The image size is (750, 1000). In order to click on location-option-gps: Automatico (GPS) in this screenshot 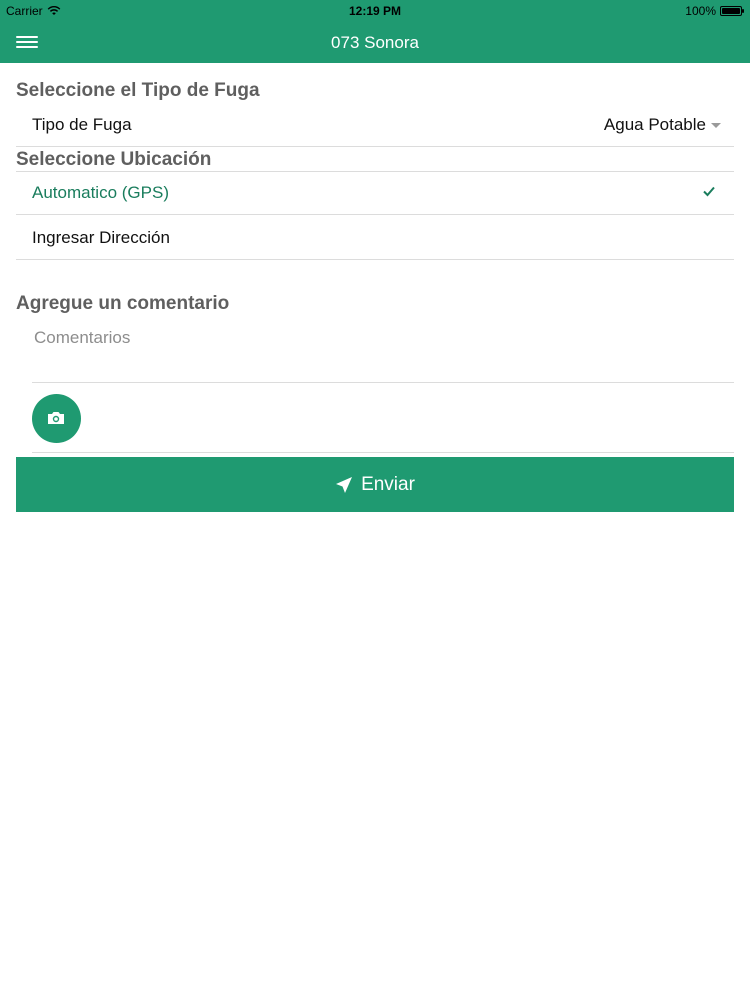, I will do `click(375, 193)`.